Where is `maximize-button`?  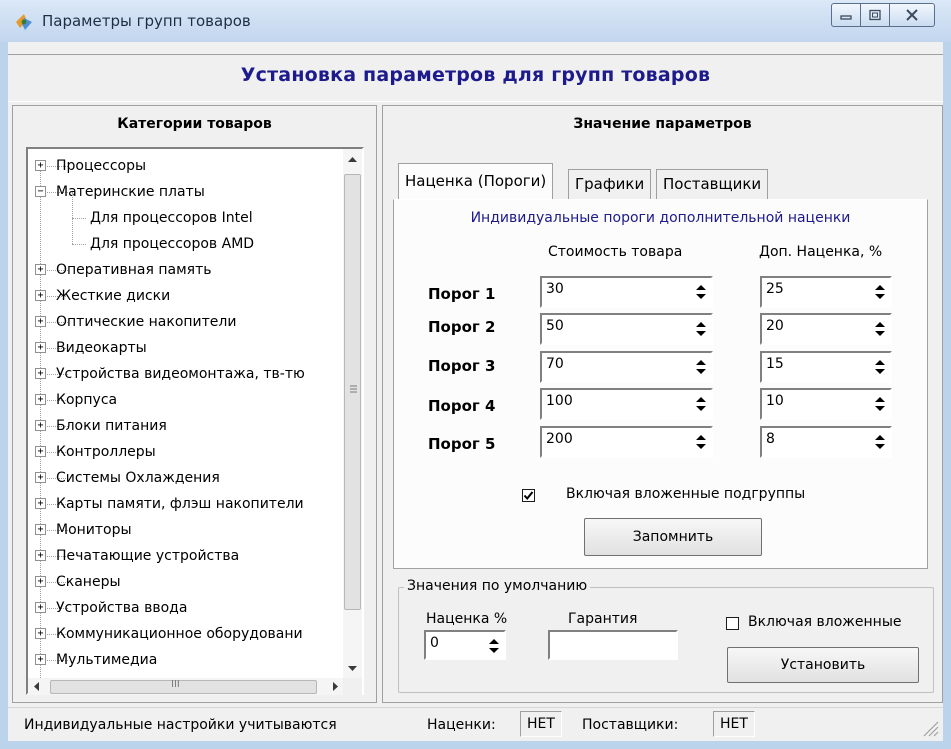
maximize-button is located at coordinates (875, 15).